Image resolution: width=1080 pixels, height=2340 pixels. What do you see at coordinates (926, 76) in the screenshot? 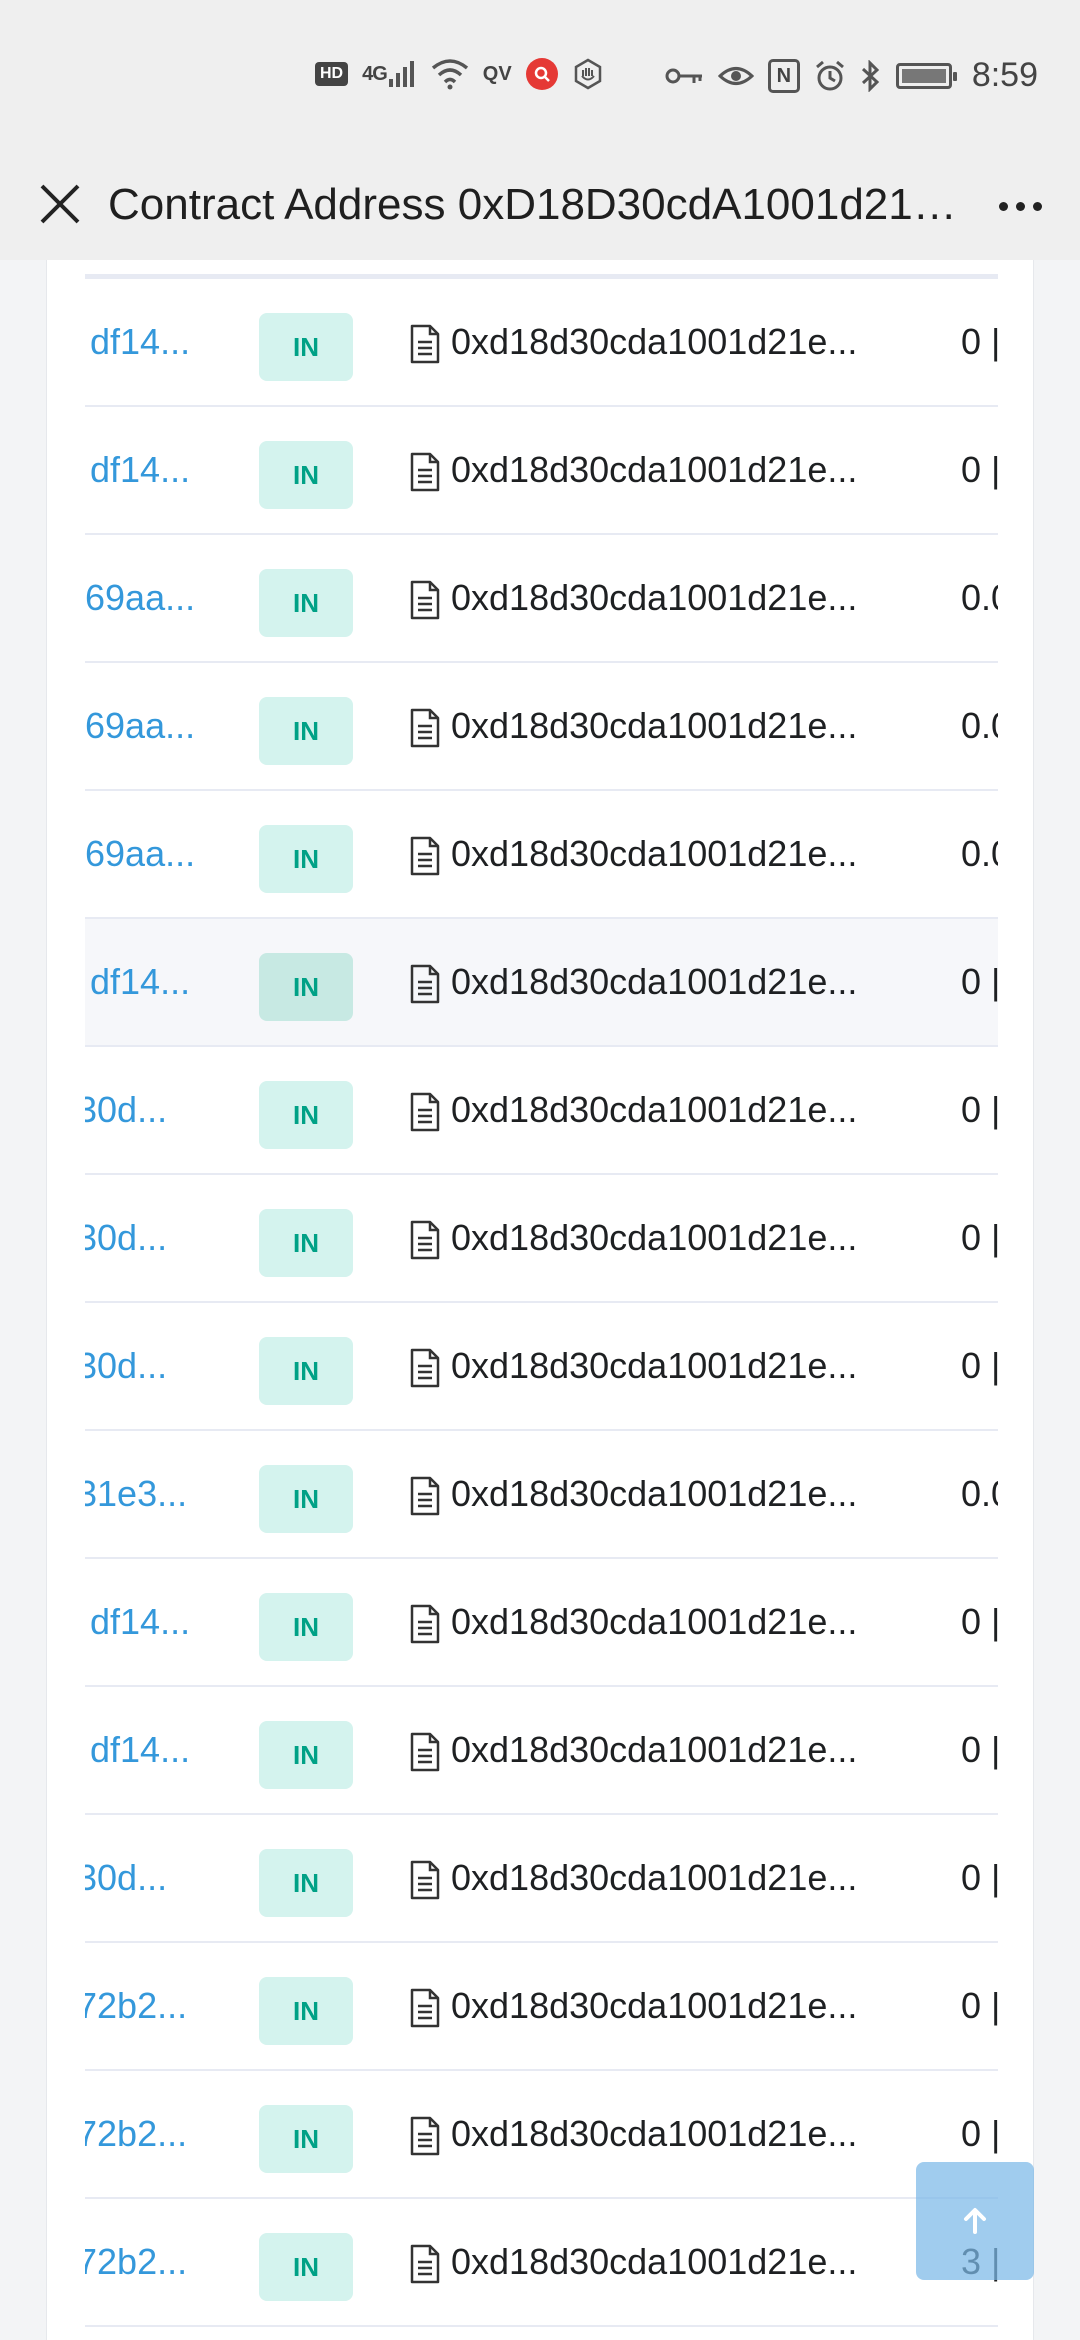
I see `battery-icon` at bounding box center [926, 76].